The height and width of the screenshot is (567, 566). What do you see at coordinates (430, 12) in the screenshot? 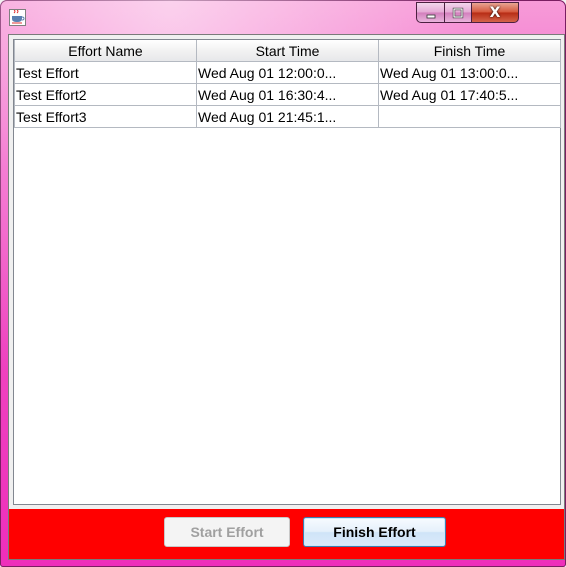
I see `minimize-button` at bounding box center [430, 12].